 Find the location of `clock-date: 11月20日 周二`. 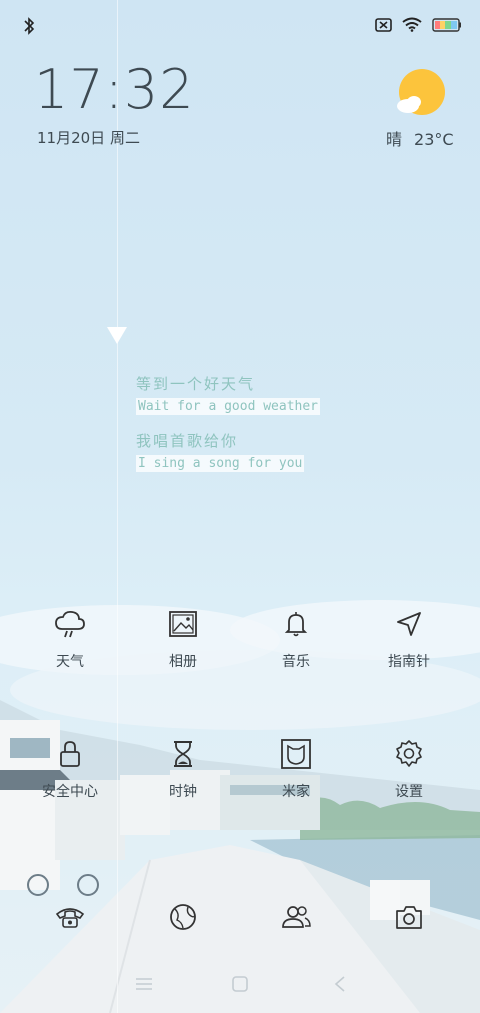

clock-date: 11月20日 周二 is located at coordinates (88, 138).